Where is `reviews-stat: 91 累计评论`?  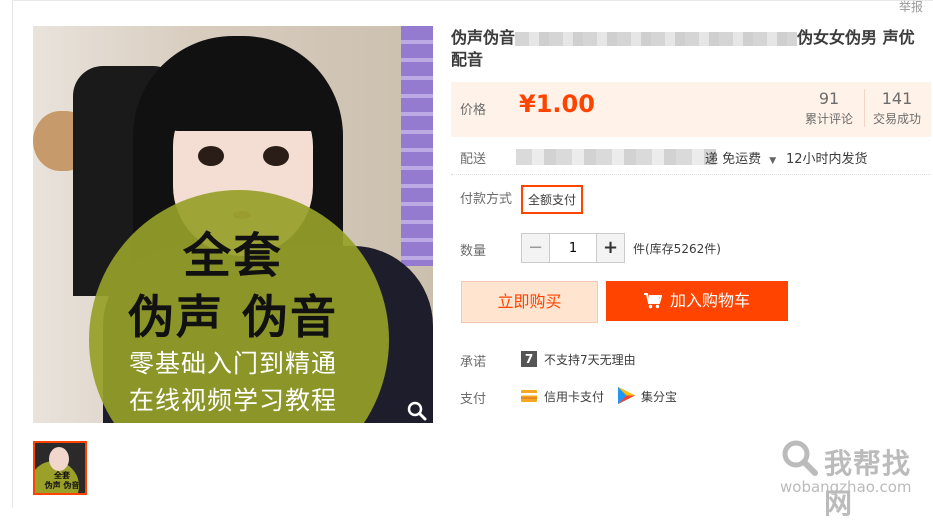
reviews-stat: 91 累计评论 is located at coordinates (829, 108).